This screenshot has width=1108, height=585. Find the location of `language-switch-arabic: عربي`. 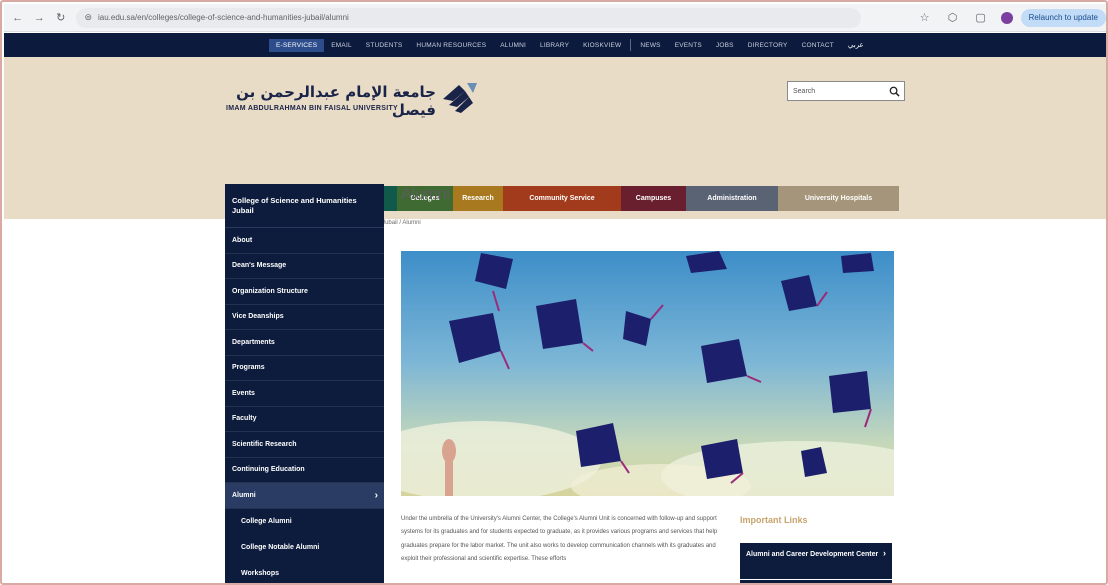

language-switch-arabic: عربي is located at coordinates (856, 45).